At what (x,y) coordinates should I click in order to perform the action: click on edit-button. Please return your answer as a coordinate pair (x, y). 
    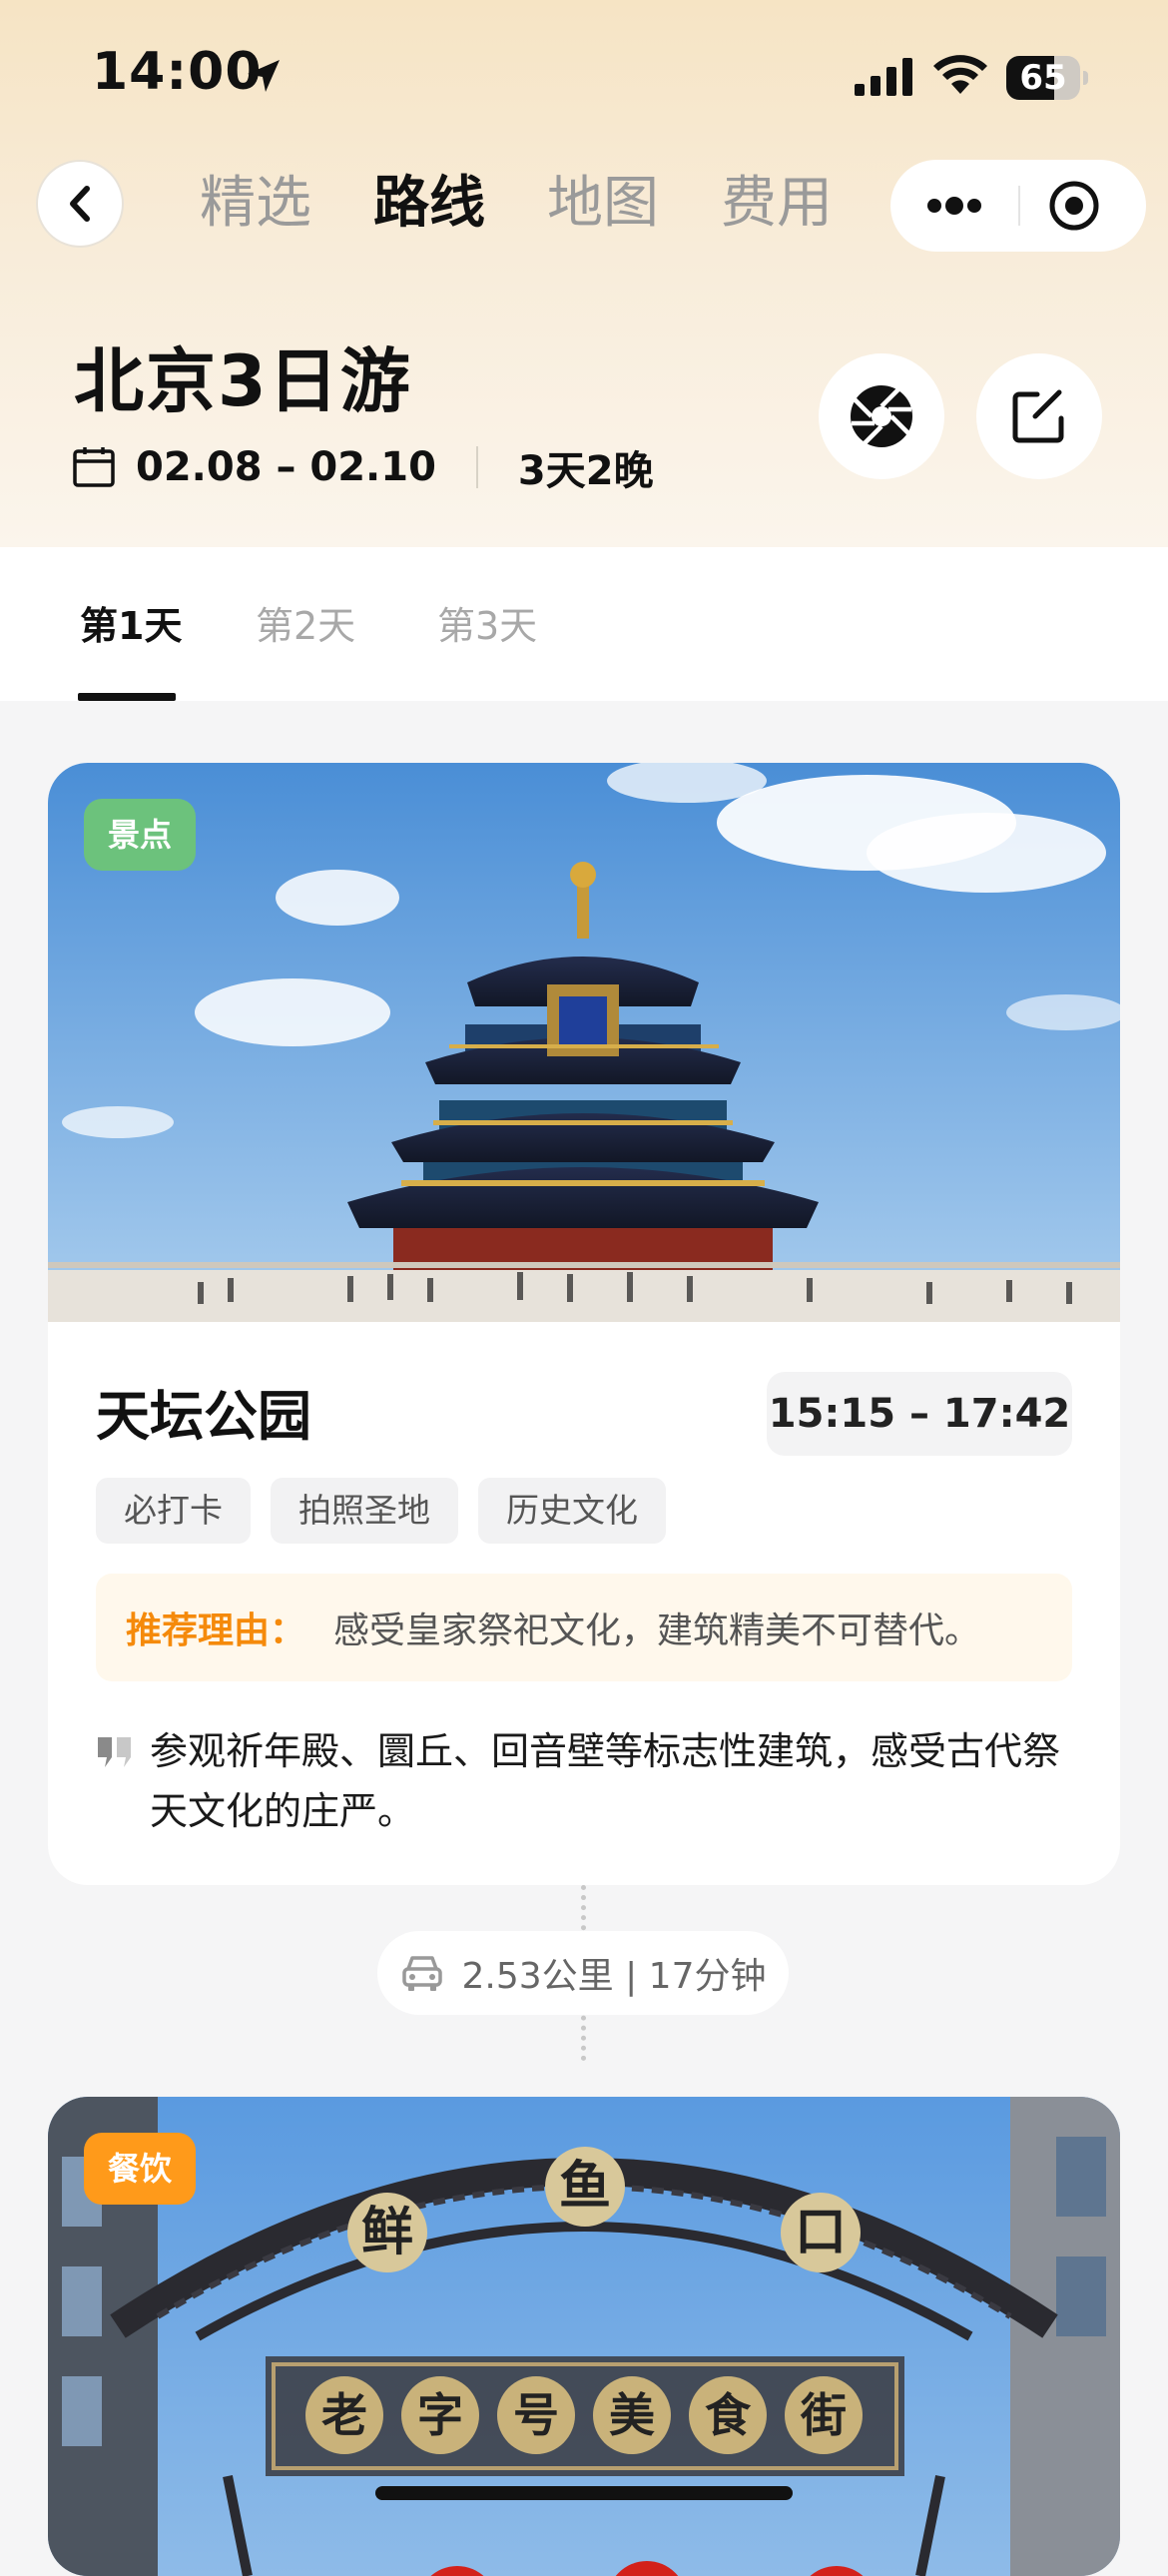
    Looking at the image, I should click on (1039, 416).